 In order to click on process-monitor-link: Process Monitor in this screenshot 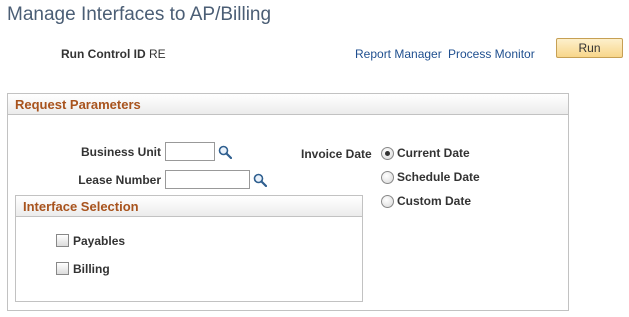, I will do `click(491, 54)`.